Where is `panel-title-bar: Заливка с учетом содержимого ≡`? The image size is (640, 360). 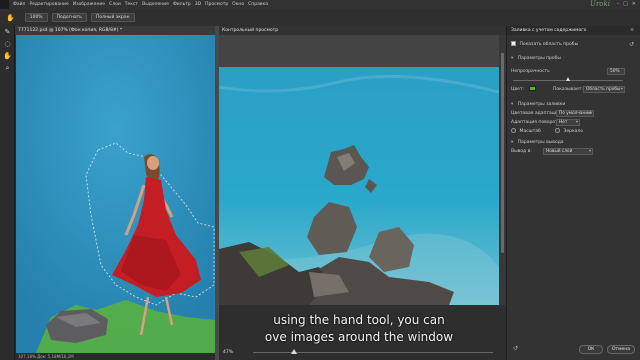
panel-title-bar: Заливка с учетом содержимого ≡ is located at coordinates (573, 30).